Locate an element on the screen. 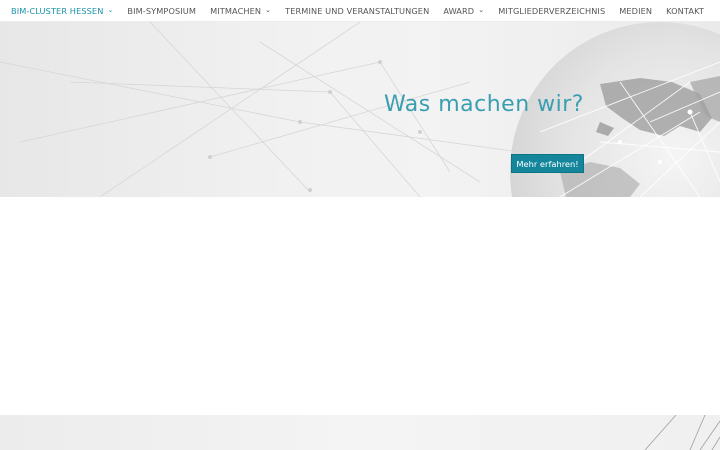  nav-item-label: BIM-SYMPOSIUM is located at coordinates (162, 10).